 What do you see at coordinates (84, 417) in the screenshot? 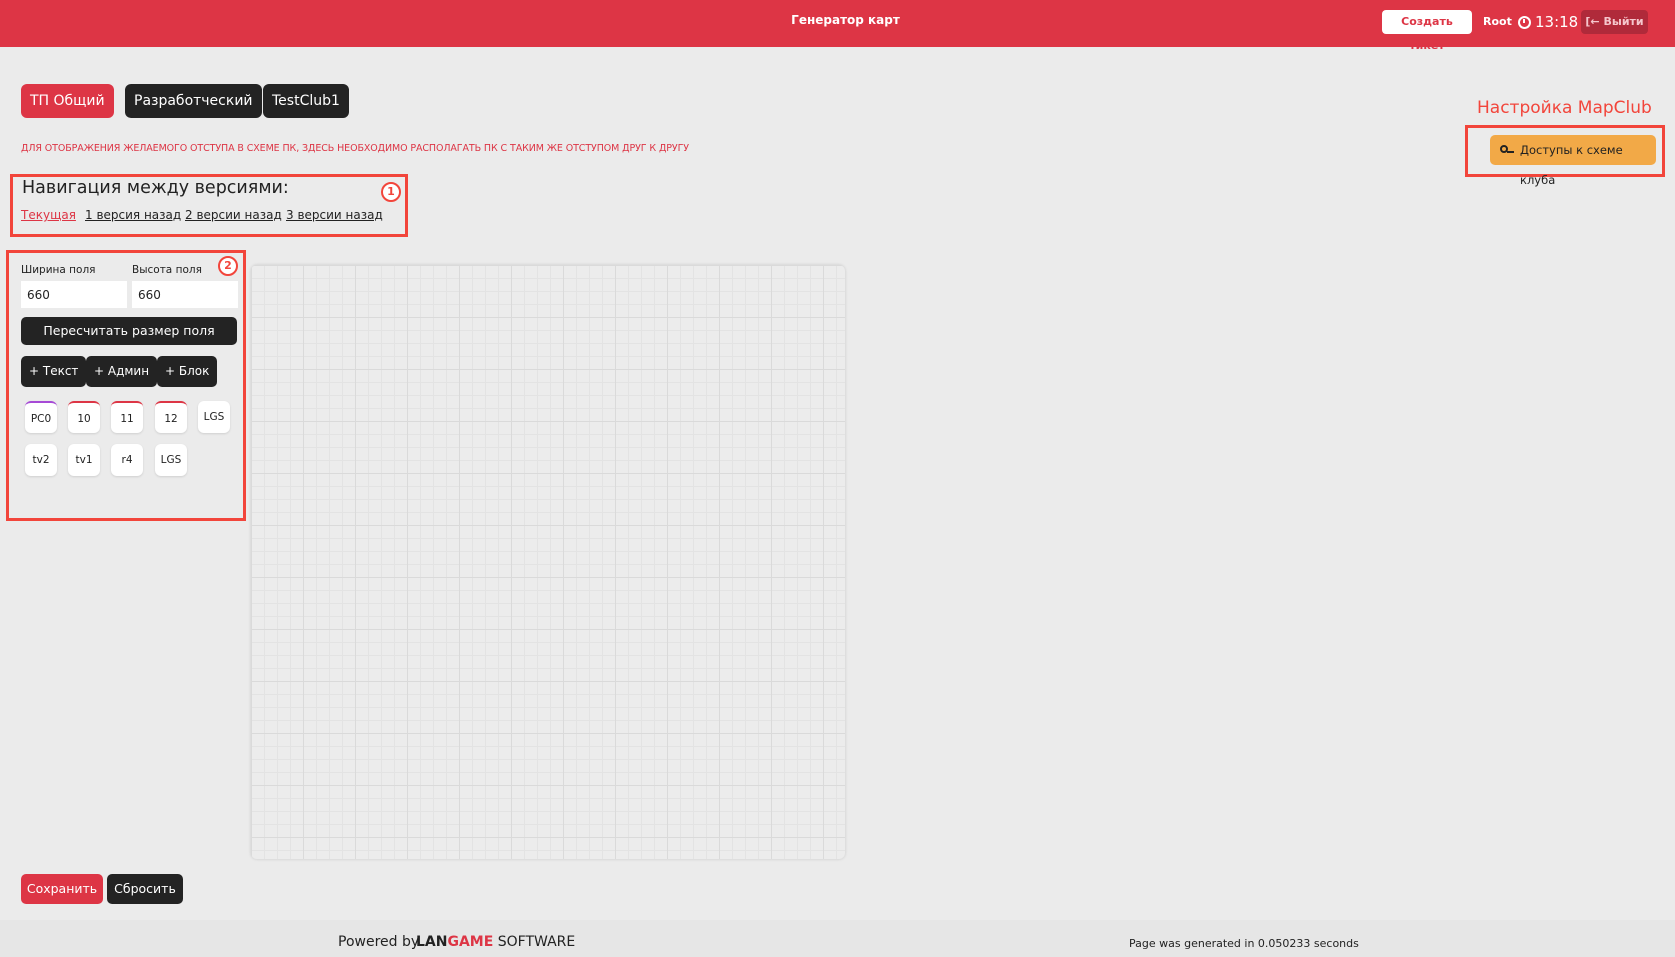
I see `element-chip: 10` at bounding box center [84, 417].